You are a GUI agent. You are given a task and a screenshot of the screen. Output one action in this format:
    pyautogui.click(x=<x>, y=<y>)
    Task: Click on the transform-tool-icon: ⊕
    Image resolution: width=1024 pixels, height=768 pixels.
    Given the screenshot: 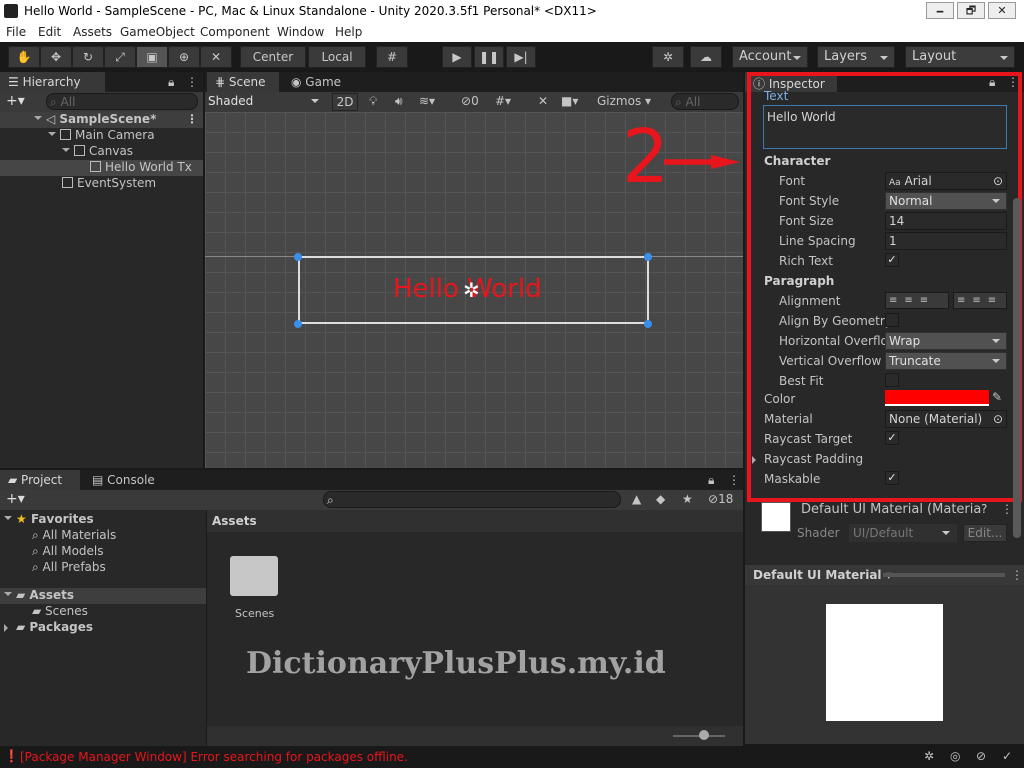 What is the action you would take?
    pyautogui.click(x=184, y=57)
    